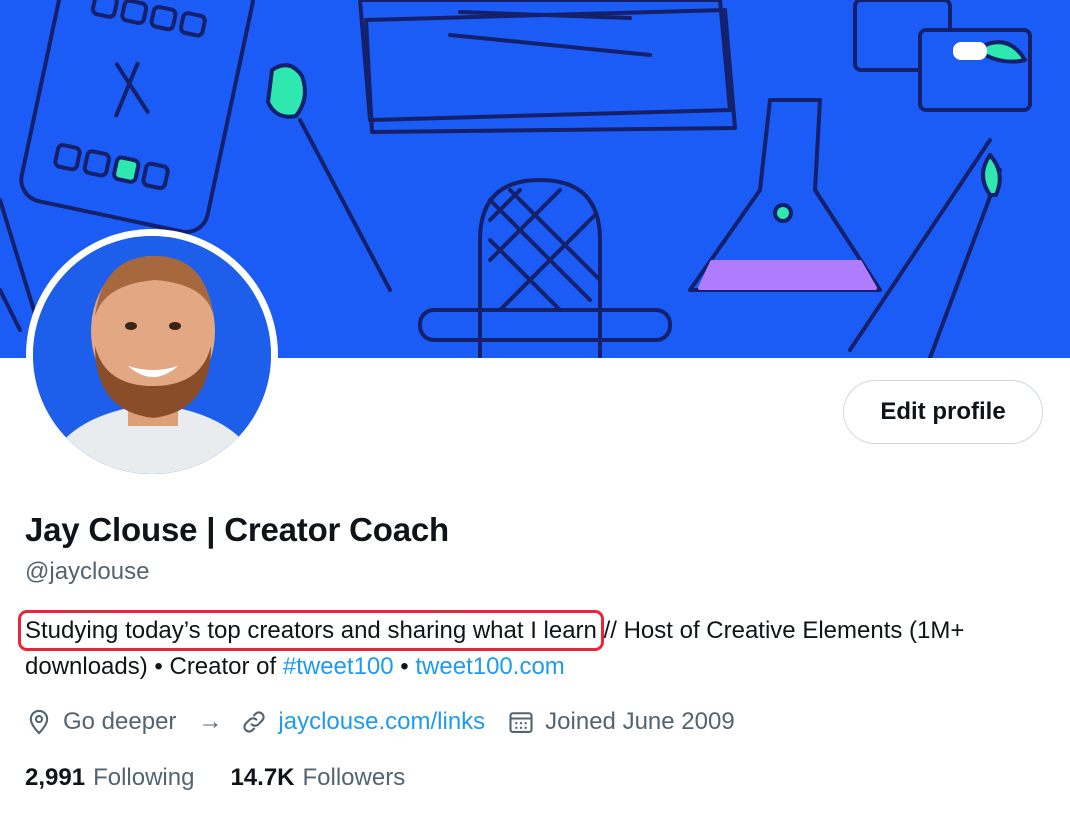 Image resolution: width=1070 pixels, height=820 pixels. I want to click on profile-avatar, so click(152, 355).